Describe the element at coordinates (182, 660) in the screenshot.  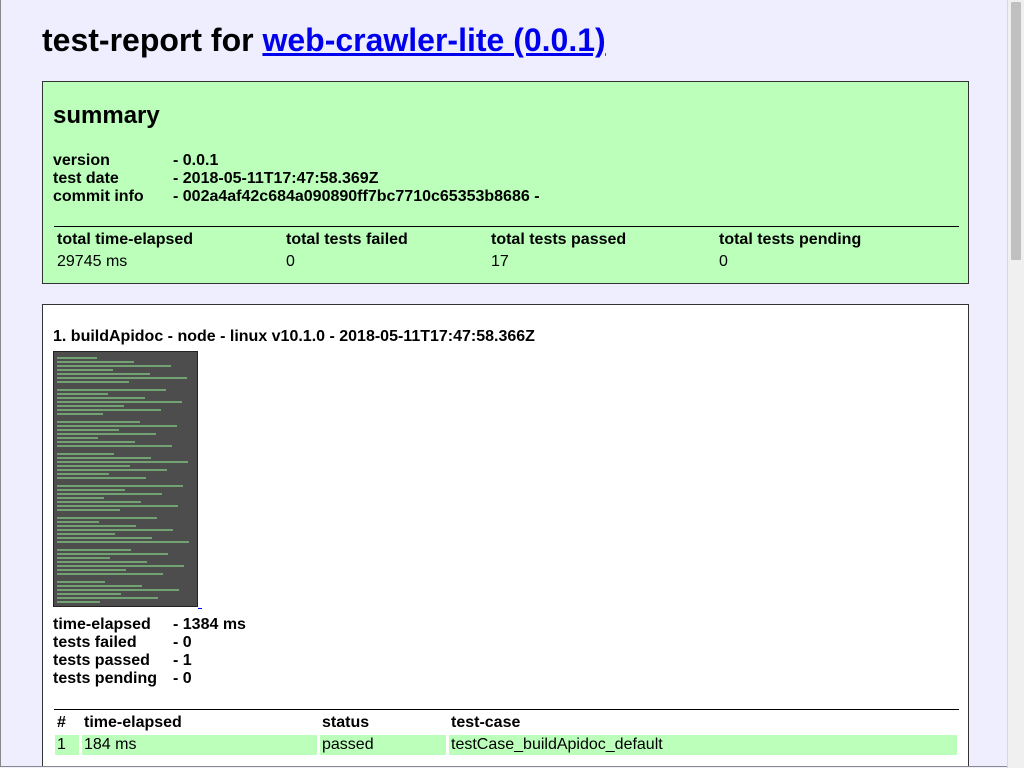
I see `stat-value: - 1` at that location.